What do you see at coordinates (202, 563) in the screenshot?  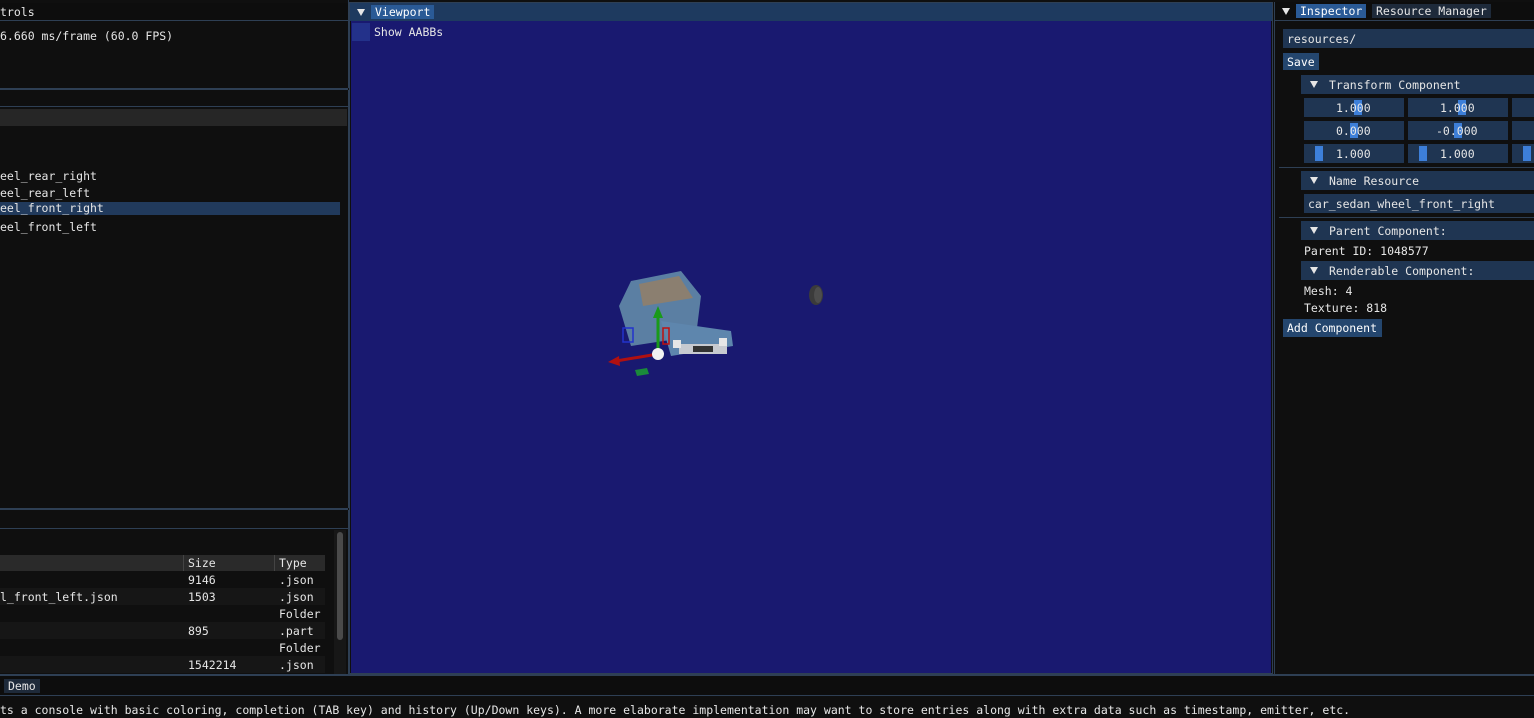 I see `column-header-size: Size` at bounding box center [202, 563].